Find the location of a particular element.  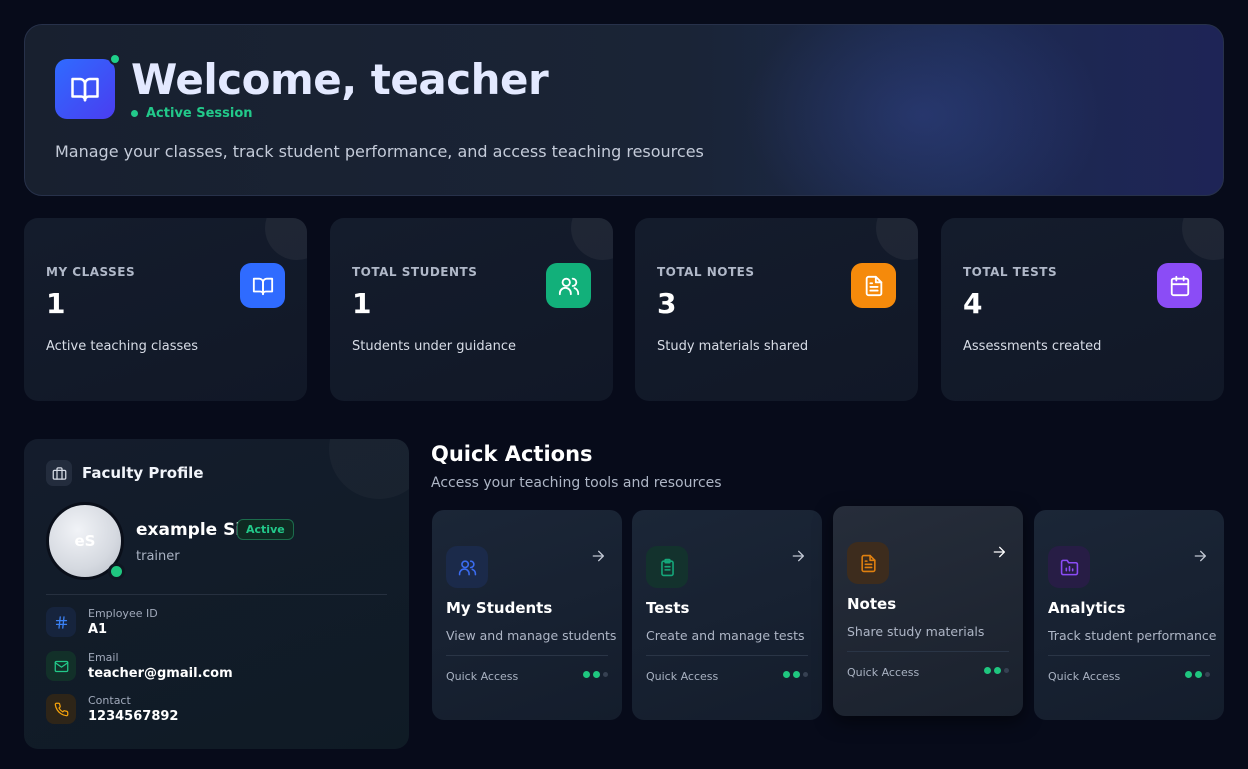

field-label: Employee ID is located at coordinates (123, 613).